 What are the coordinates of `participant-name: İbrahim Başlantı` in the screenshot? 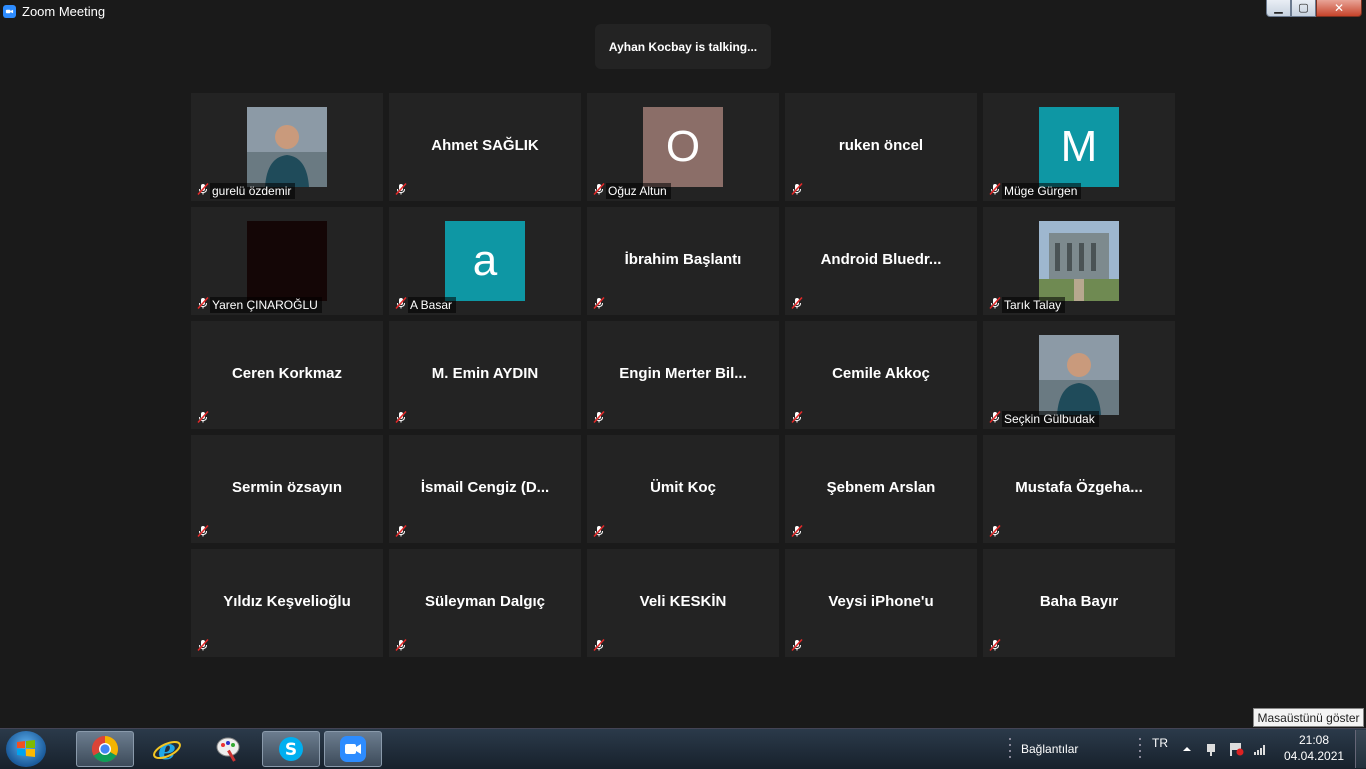 It's located at (683, 259).